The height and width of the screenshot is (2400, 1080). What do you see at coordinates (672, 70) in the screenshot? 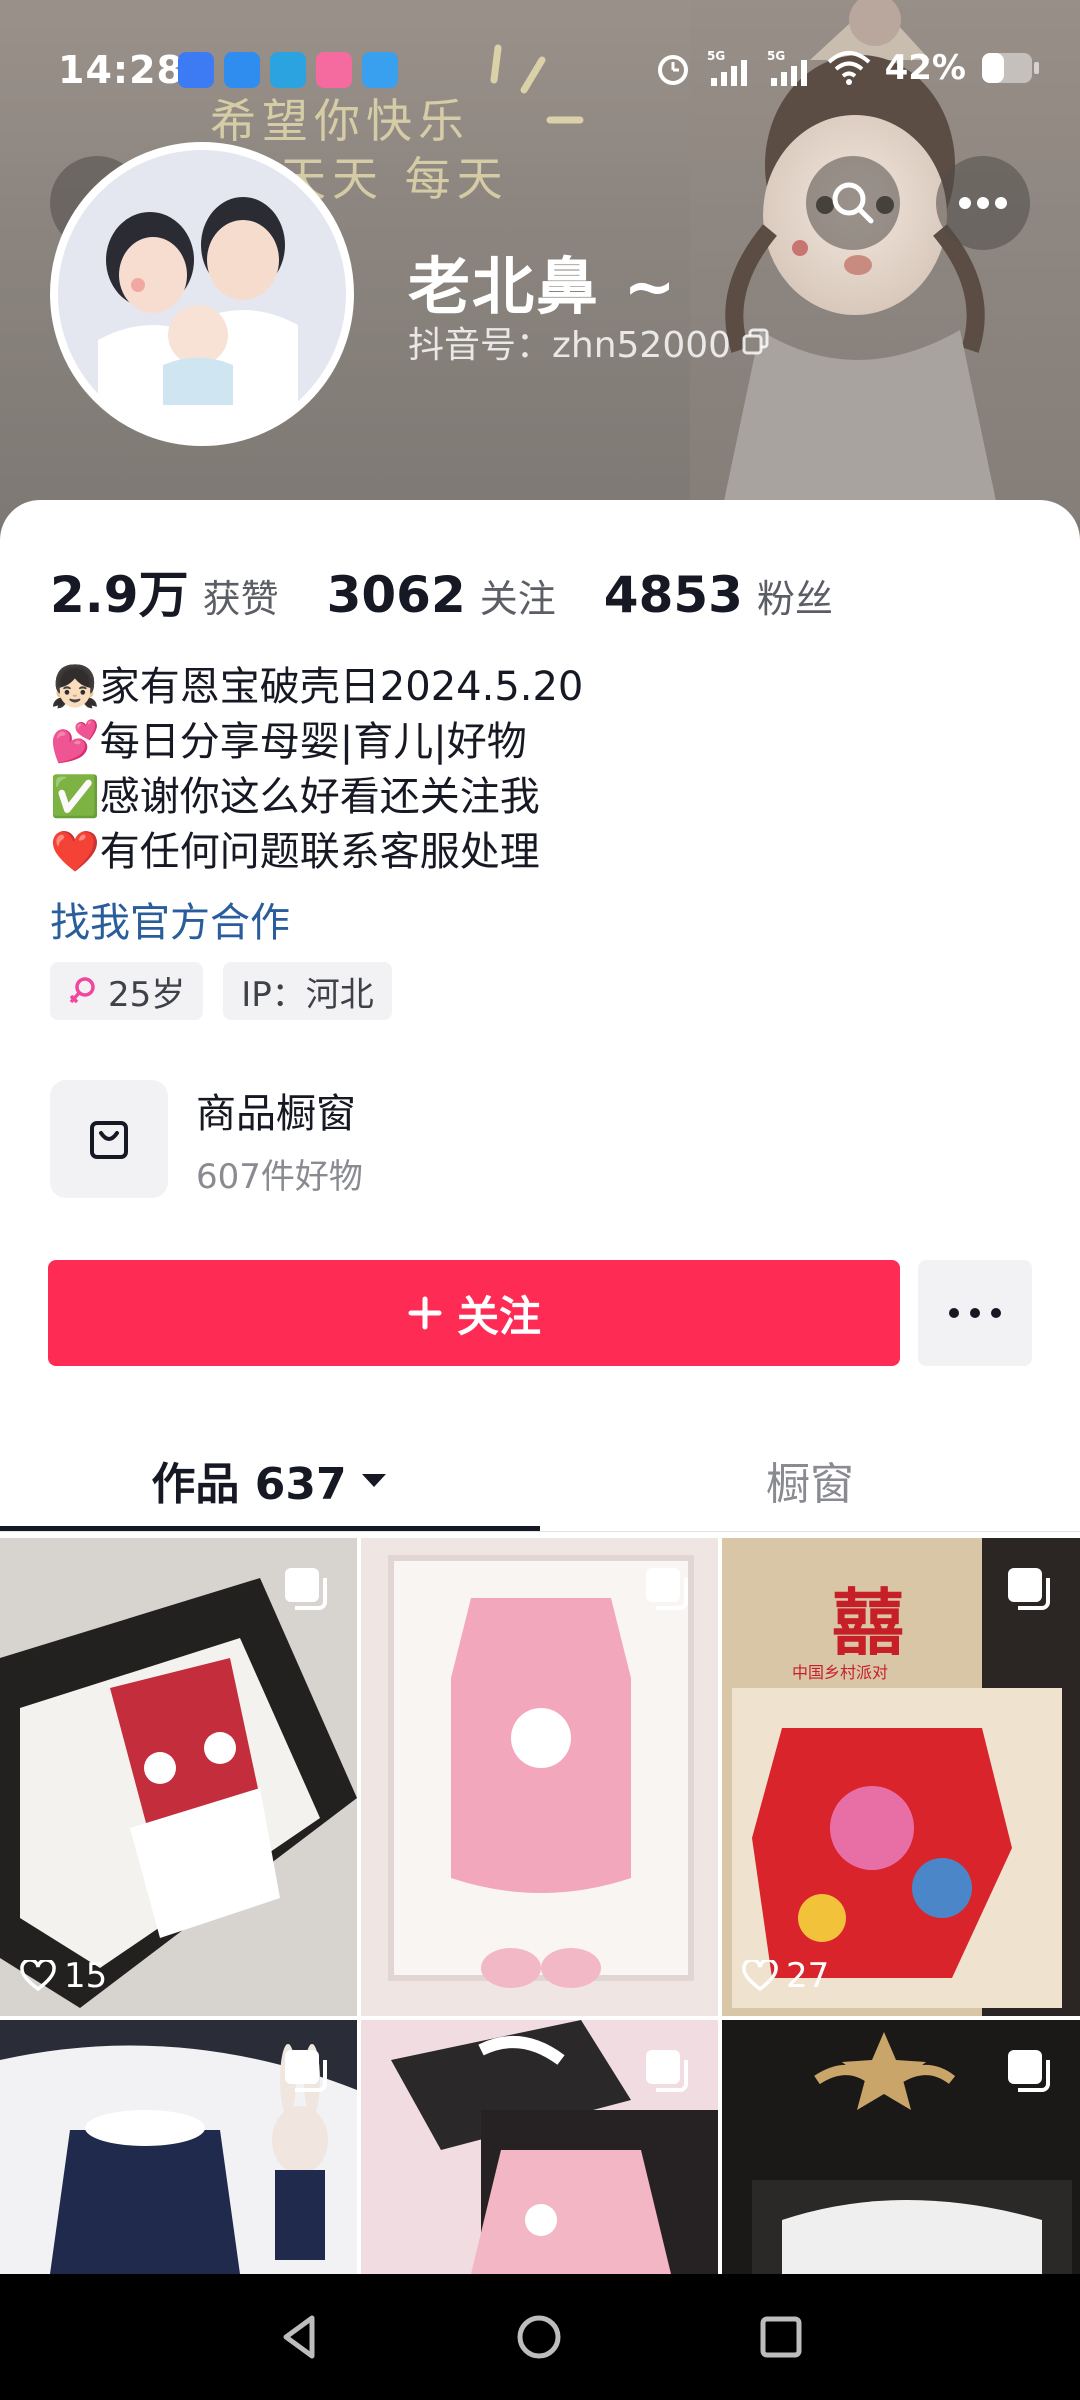
I see `alarm-icon` at bounding box center [672, 70].